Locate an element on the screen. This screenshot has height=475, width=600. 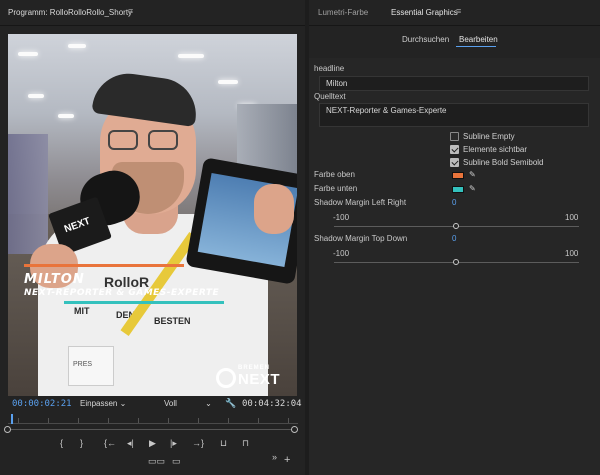
subline-bold-checkbox-row: Subline Bold Semibold is located at coordinates (497, 162).